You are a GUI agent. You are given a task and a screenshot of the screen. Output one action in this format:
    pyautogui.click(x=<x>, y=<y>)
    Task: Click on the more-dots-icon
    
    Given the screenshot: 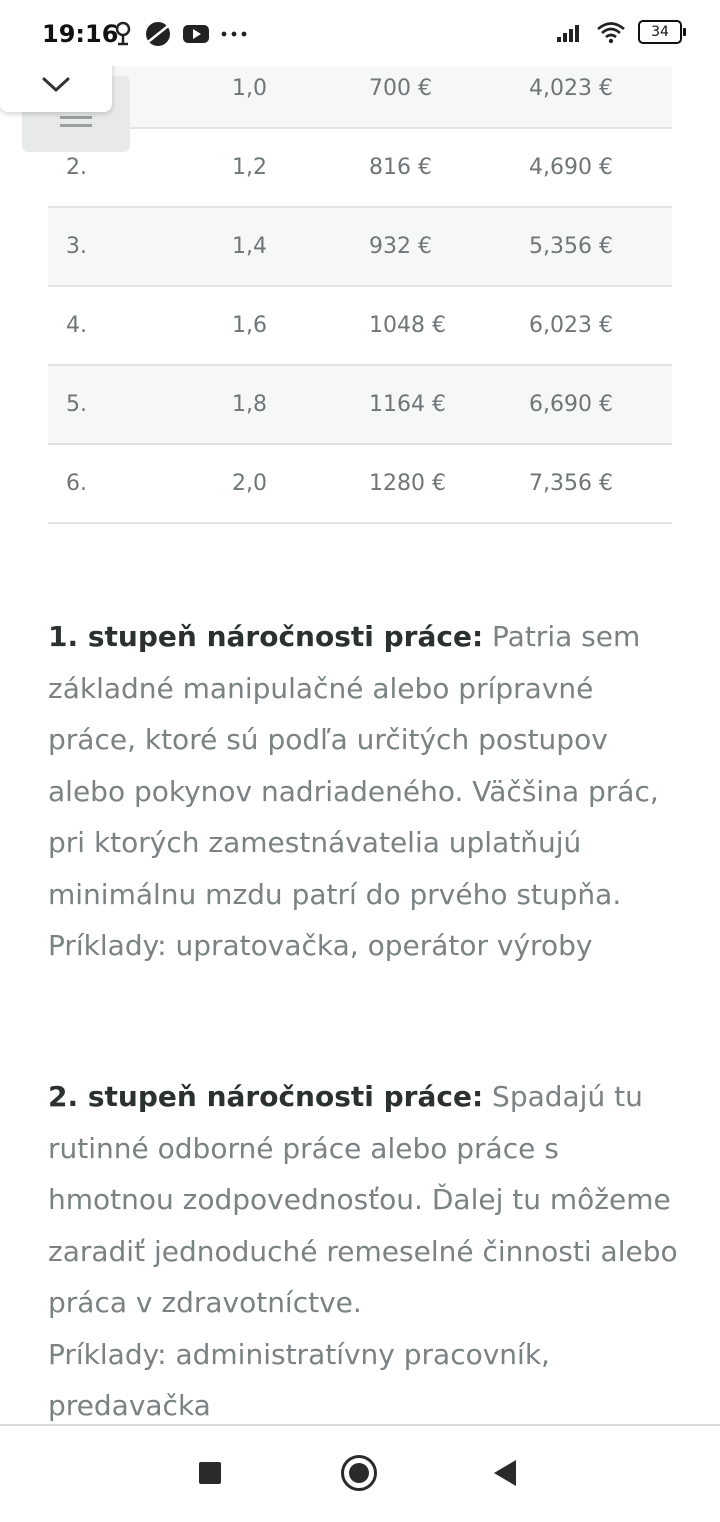 What is the action you would take?
    pyautogui.click(x=234, y=34)
    